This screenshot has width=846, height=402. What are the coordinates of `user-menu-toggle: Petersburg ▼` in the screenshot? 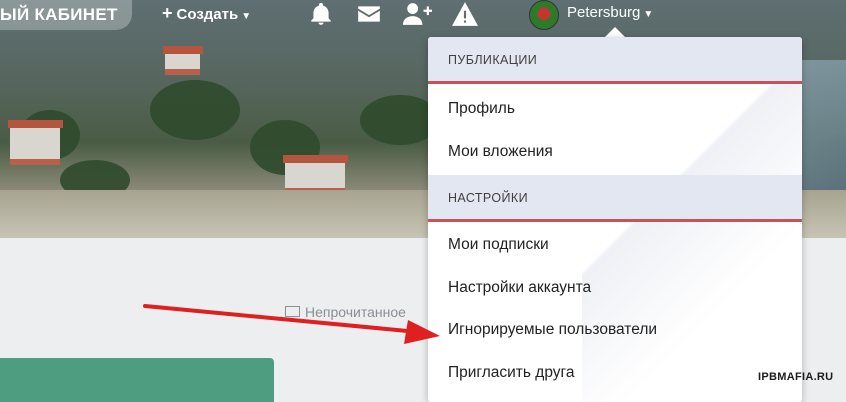 It's located at (610, 12).